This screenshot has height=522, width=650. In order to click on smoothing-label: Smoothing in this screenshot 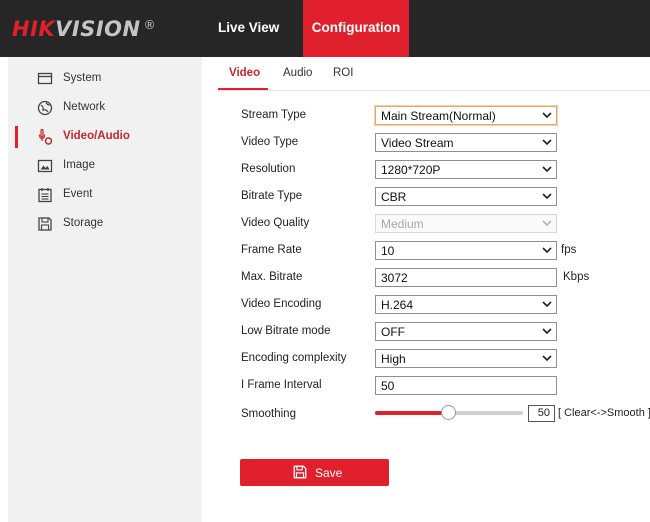, I will do `click(268, 414)`.